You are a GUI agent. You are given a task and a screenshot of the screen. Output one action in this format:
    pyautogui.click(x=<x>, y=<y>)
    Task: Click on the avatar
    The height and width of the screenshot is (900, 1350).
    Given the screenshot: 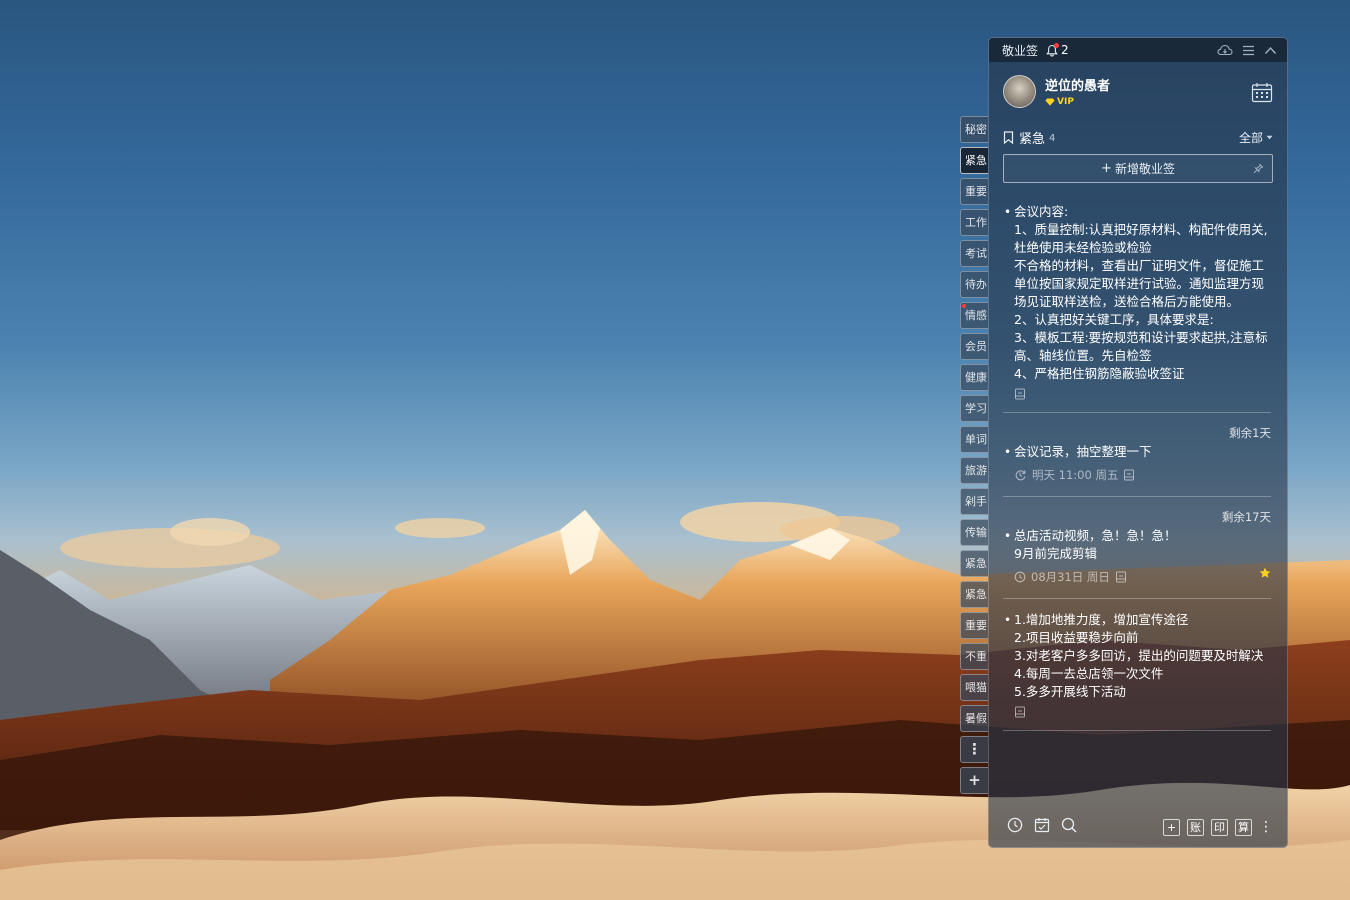 What is the action you would take?
    pyautogui.click(x=1019, y=91)
    